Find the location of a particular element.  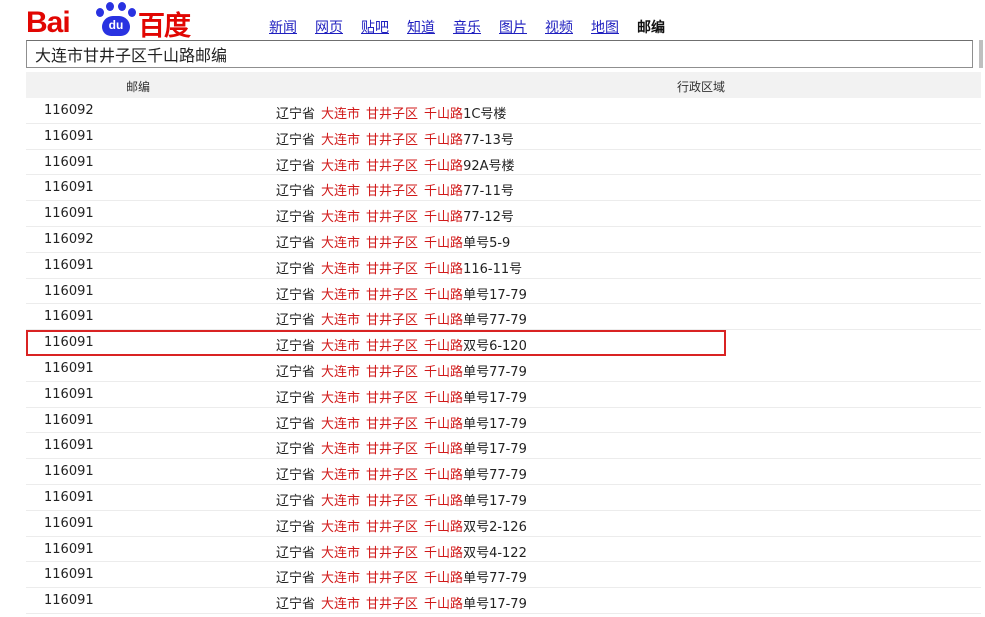

nav-item-8: 邮编 is located at coordinates (651, 27).